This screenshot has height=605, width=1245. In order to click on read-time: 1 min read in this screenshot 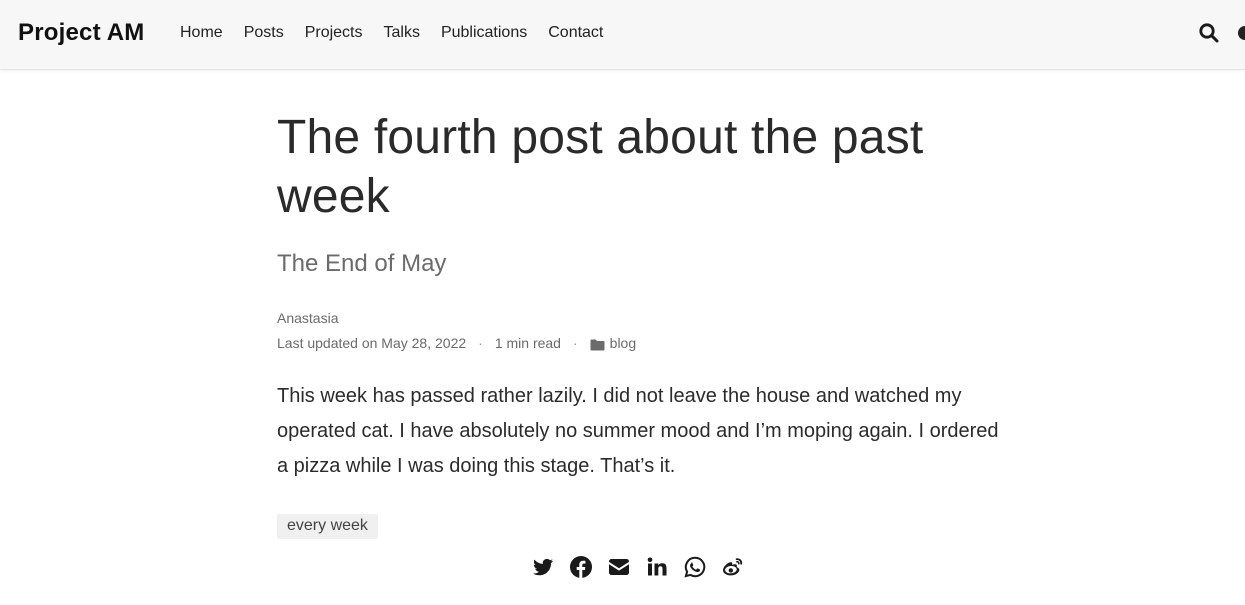, I will do `click(527, 343)`.